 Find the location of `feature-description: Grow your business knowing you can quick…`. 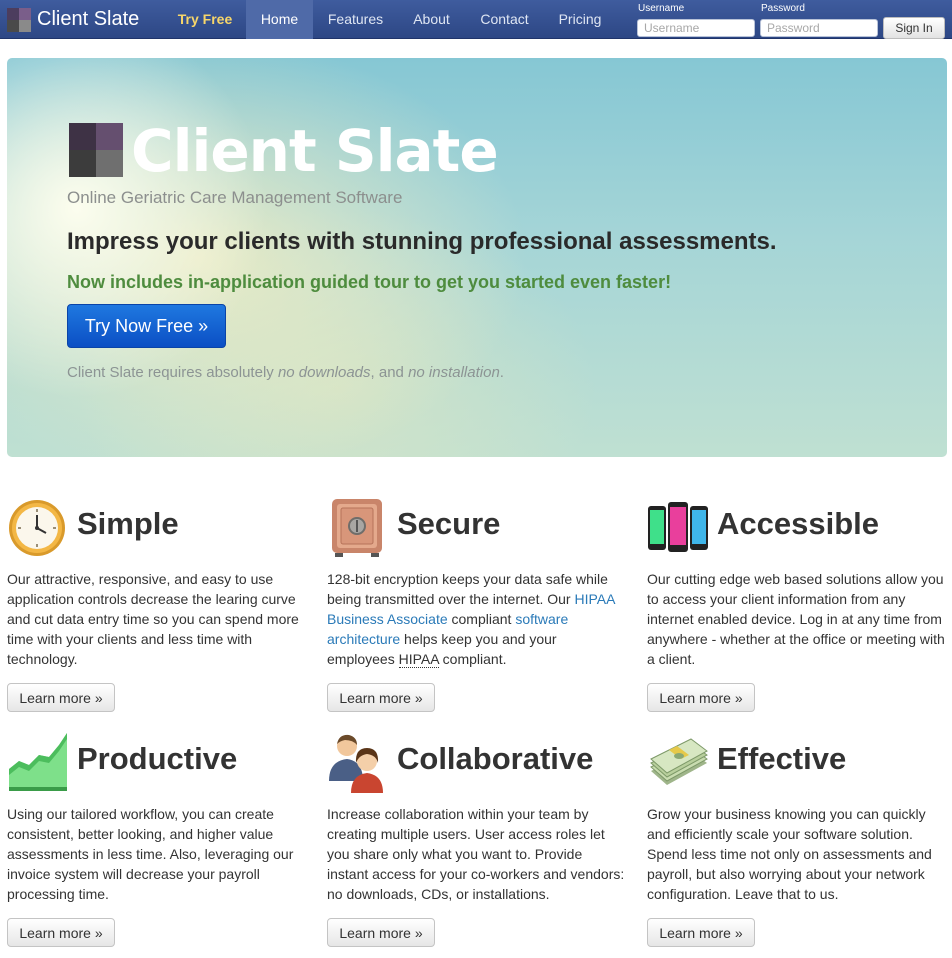

feature-description: Grow your business knowing you can quick… is located at coordinates (789, 854).